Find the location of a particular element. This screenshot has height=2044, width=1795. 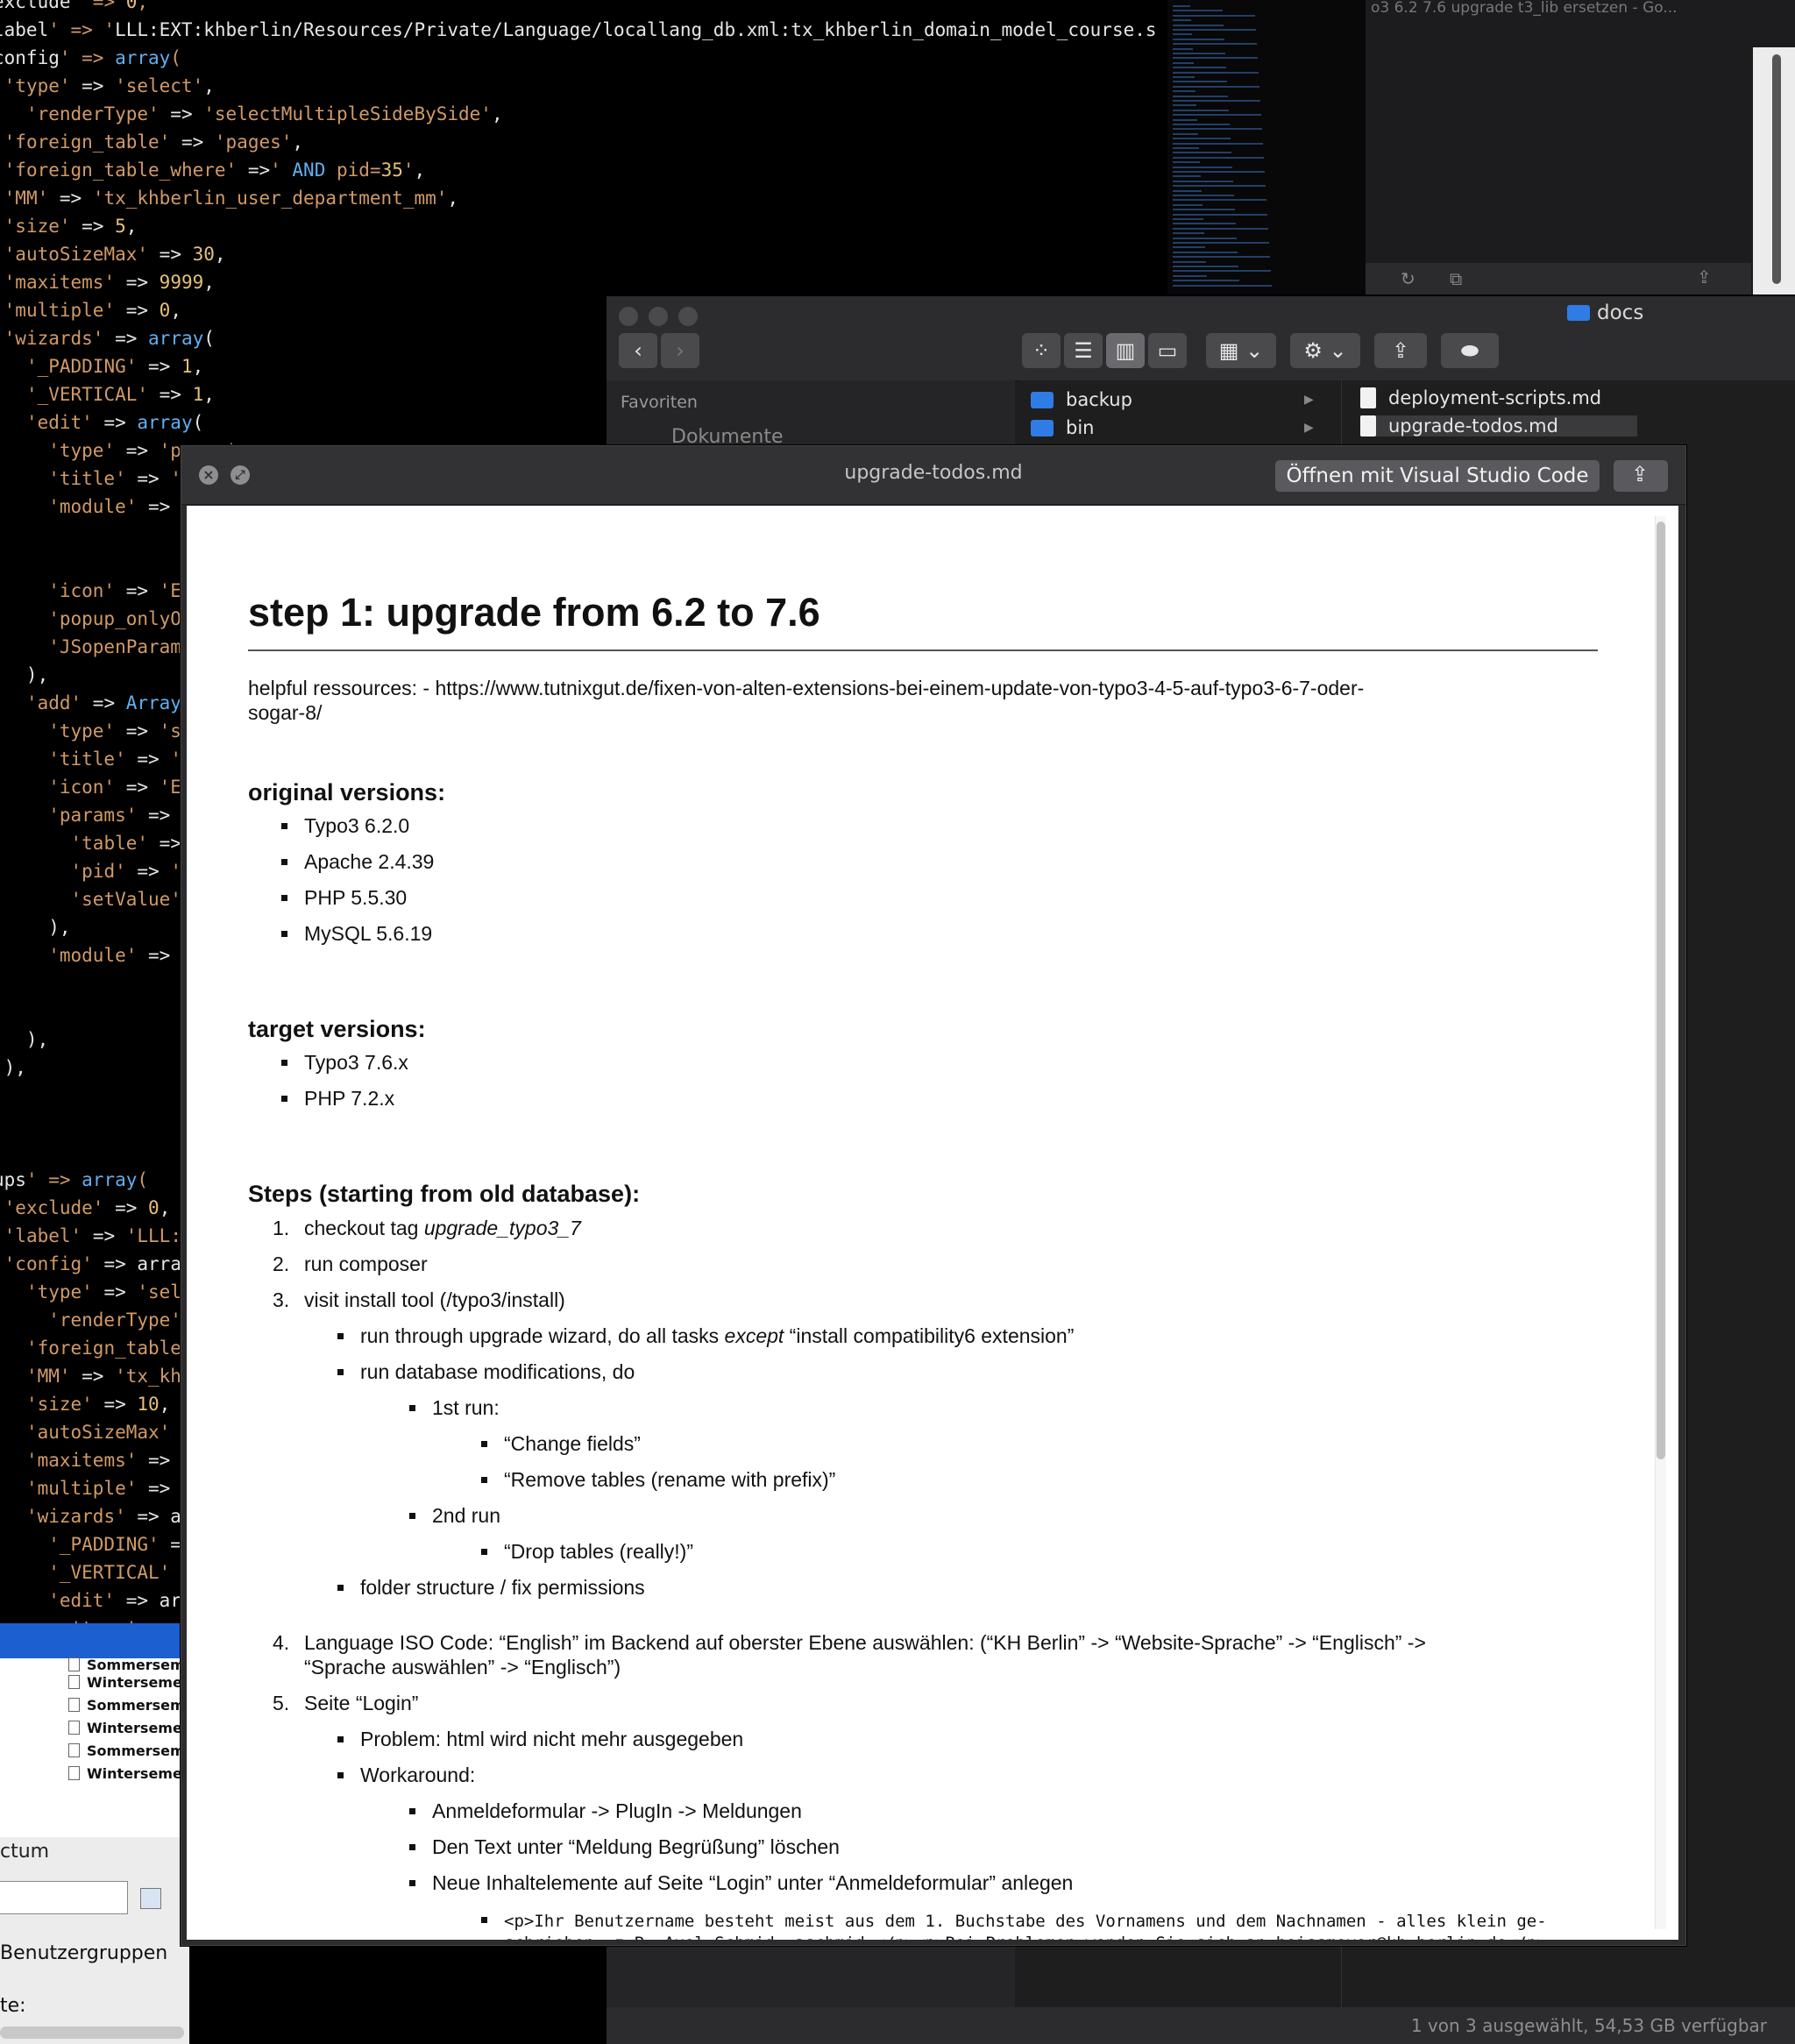

vertical-scrollbar is located at coordinates (1661, 1222).